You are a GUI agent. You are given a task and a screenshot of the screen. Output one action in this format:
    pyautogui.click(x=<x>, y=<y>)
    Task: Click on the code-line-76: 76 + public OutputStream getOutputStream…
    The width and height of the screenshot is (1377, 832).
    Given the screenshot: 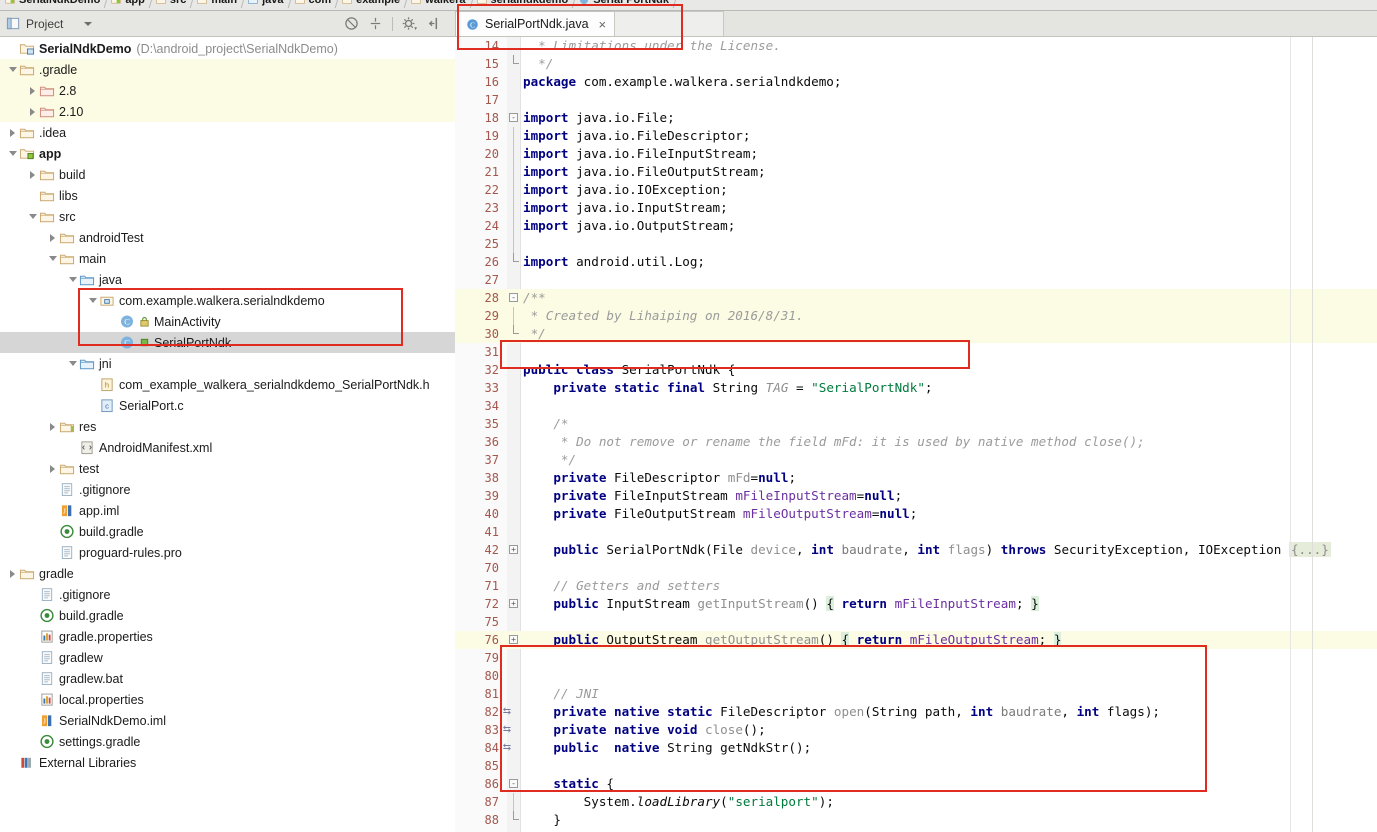 What is the action you would take?
    pyautogui.click(x=916, y=640)
    